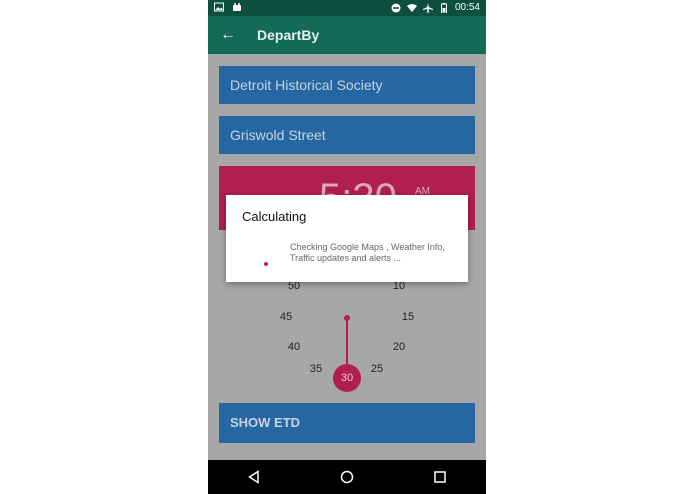 The image size is (695, 494). I want to click on android-notification-icon, so click(237, 7).